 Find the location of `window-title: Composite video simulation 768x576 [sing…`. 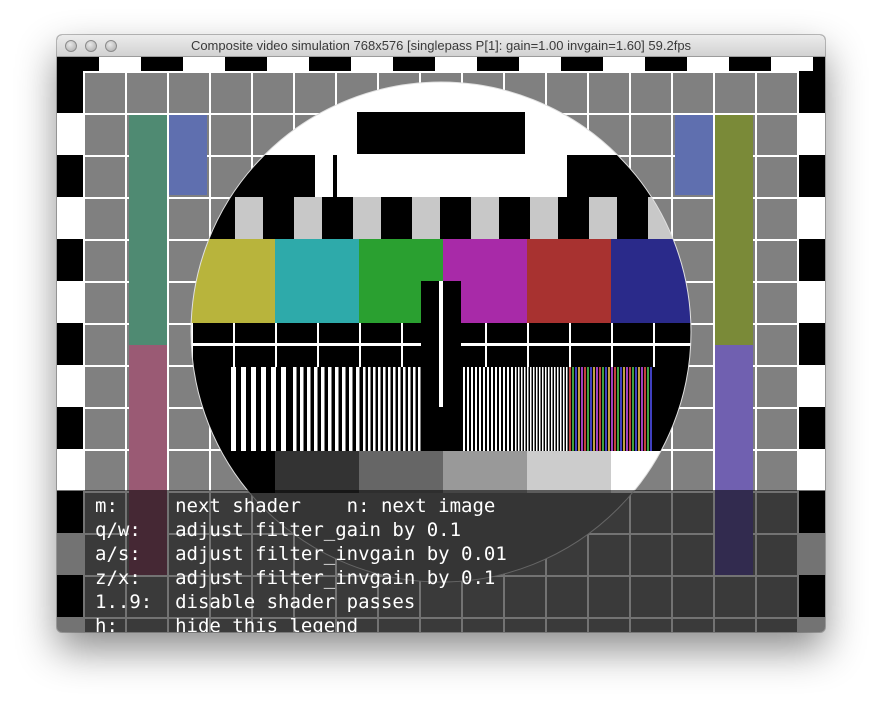

window-title: Composite video simulation 768x576 [sing… is located at coordinates (441, 45).